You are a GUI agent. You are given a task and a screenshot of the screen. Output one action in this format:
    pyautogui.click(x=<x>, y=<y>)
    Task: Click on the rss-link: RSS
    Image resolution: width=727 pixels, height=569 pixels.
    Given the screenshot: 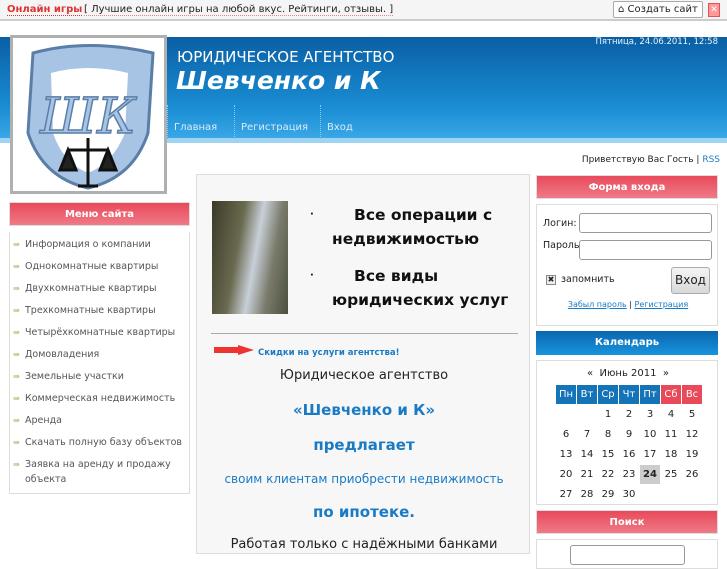 What is the action you would take?
    pyautogui.click(x=711, y=160)
    